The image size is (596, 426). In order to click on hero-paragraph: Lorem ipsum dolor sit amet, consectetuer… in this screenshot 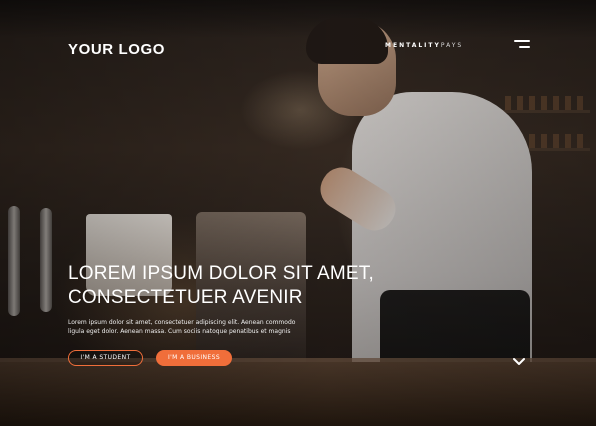, I will do `click(193, 327)`.